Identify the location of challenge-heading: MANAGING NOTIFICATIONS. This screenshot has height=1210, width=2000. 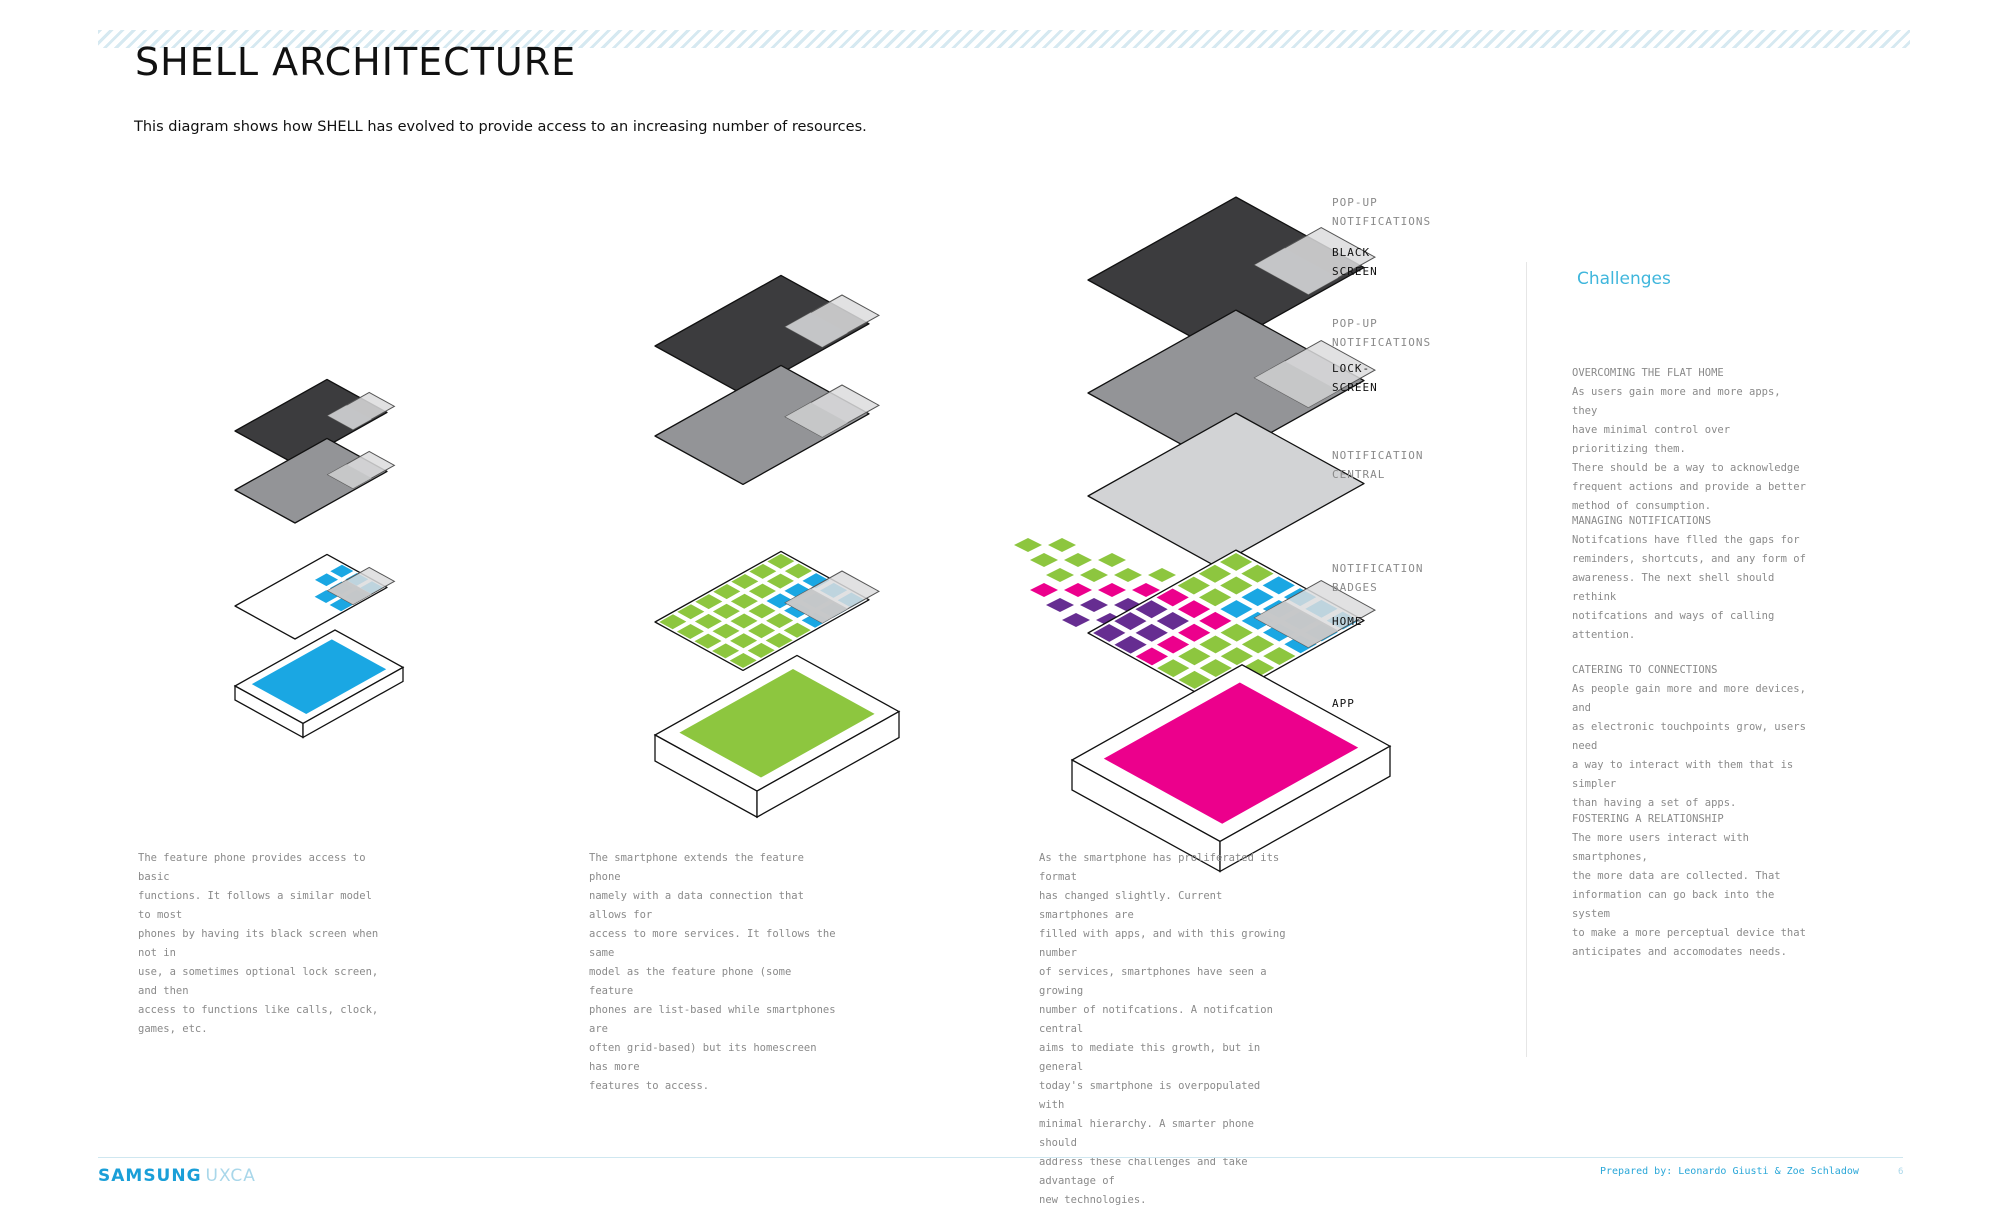
(1642, 521).